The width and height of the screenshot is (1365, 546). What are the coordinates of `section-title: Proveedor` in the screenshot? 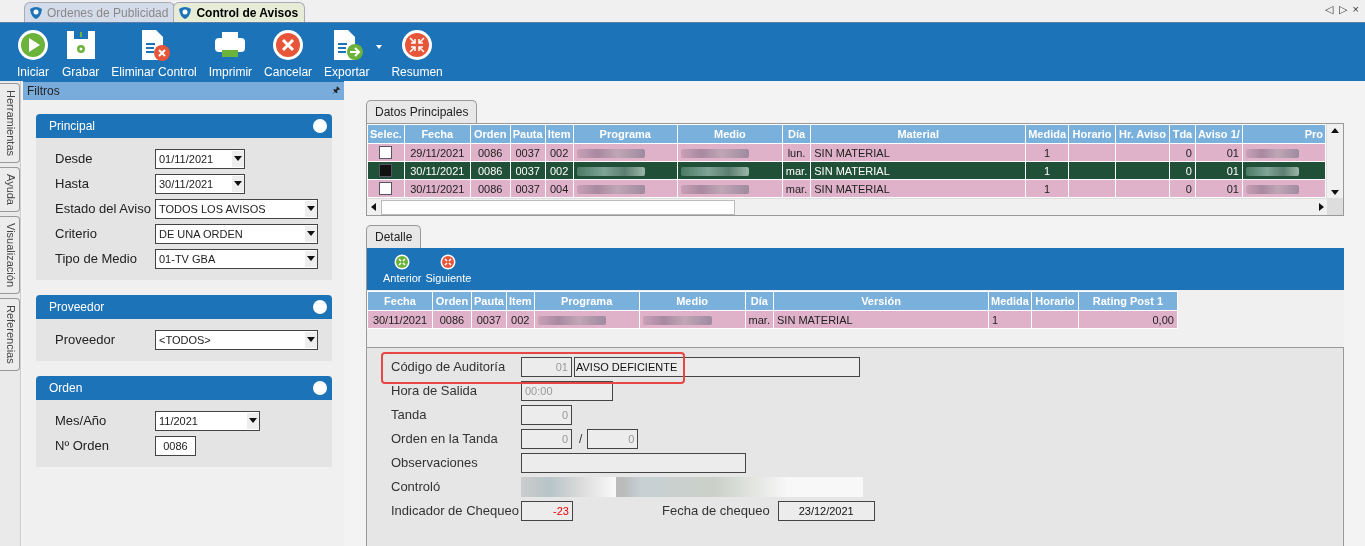 It's located at (77, 307).